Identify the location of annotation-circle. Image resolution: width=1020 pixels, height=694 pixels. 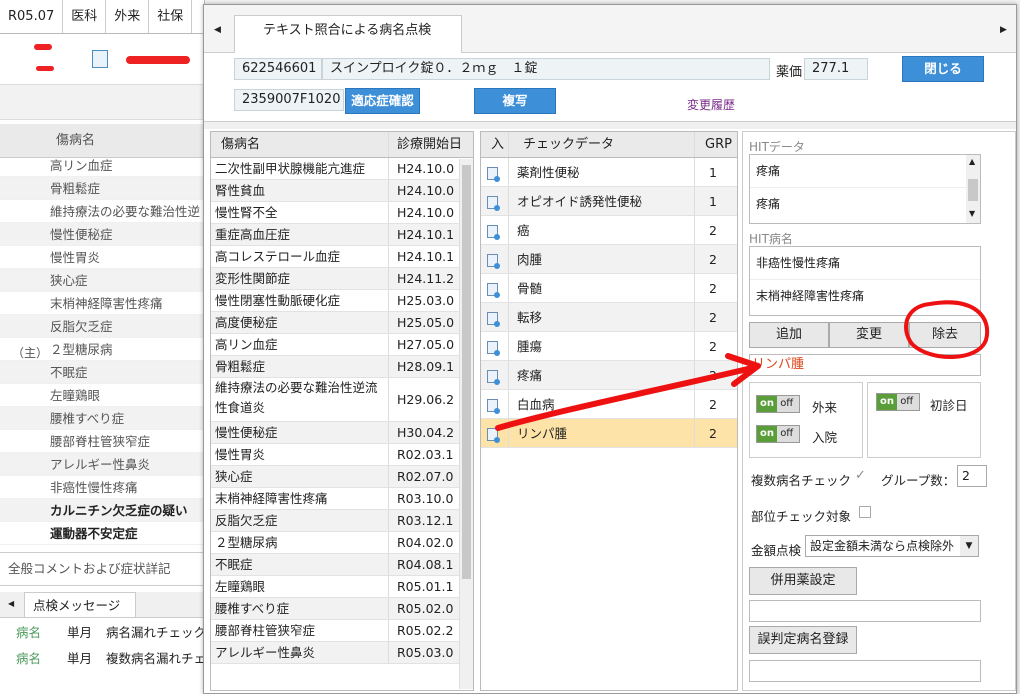
(947, 329).